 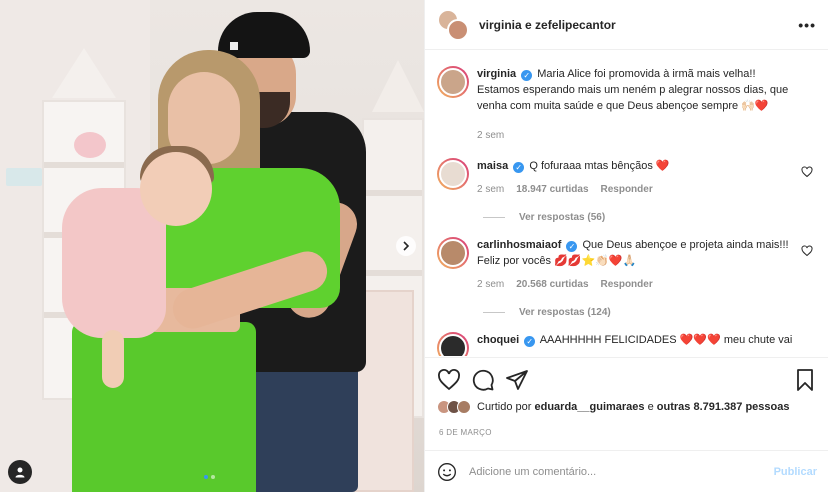 I want to click on comment-emoji: ❤️, so click(x=662, y=166).